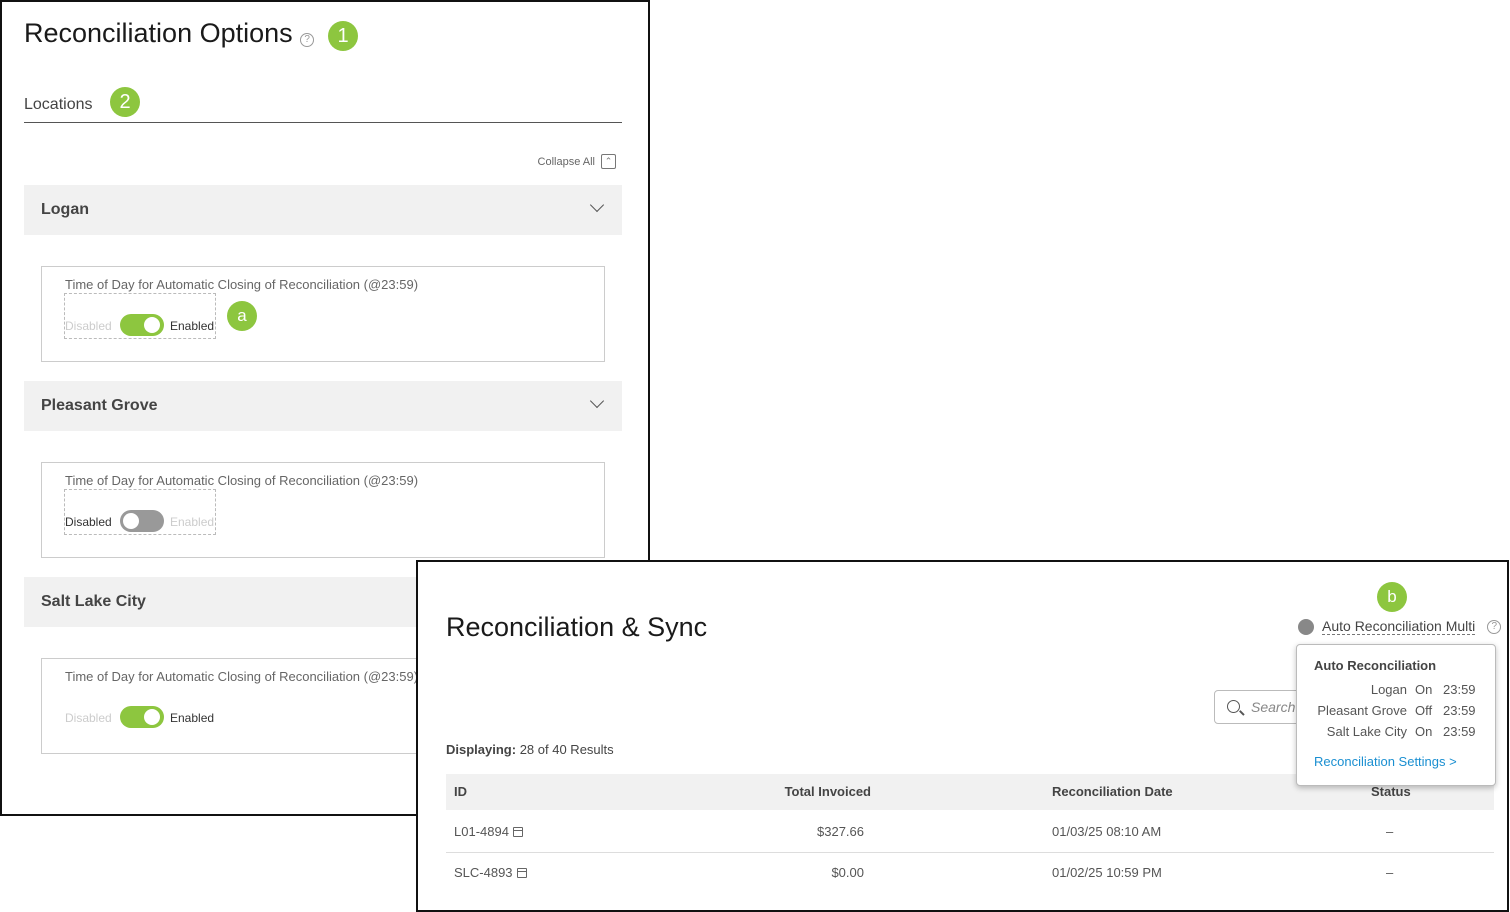 The width and height of the screenshot is (1510, 912). I want to click on row-total: $327.66, so click(840, 831).